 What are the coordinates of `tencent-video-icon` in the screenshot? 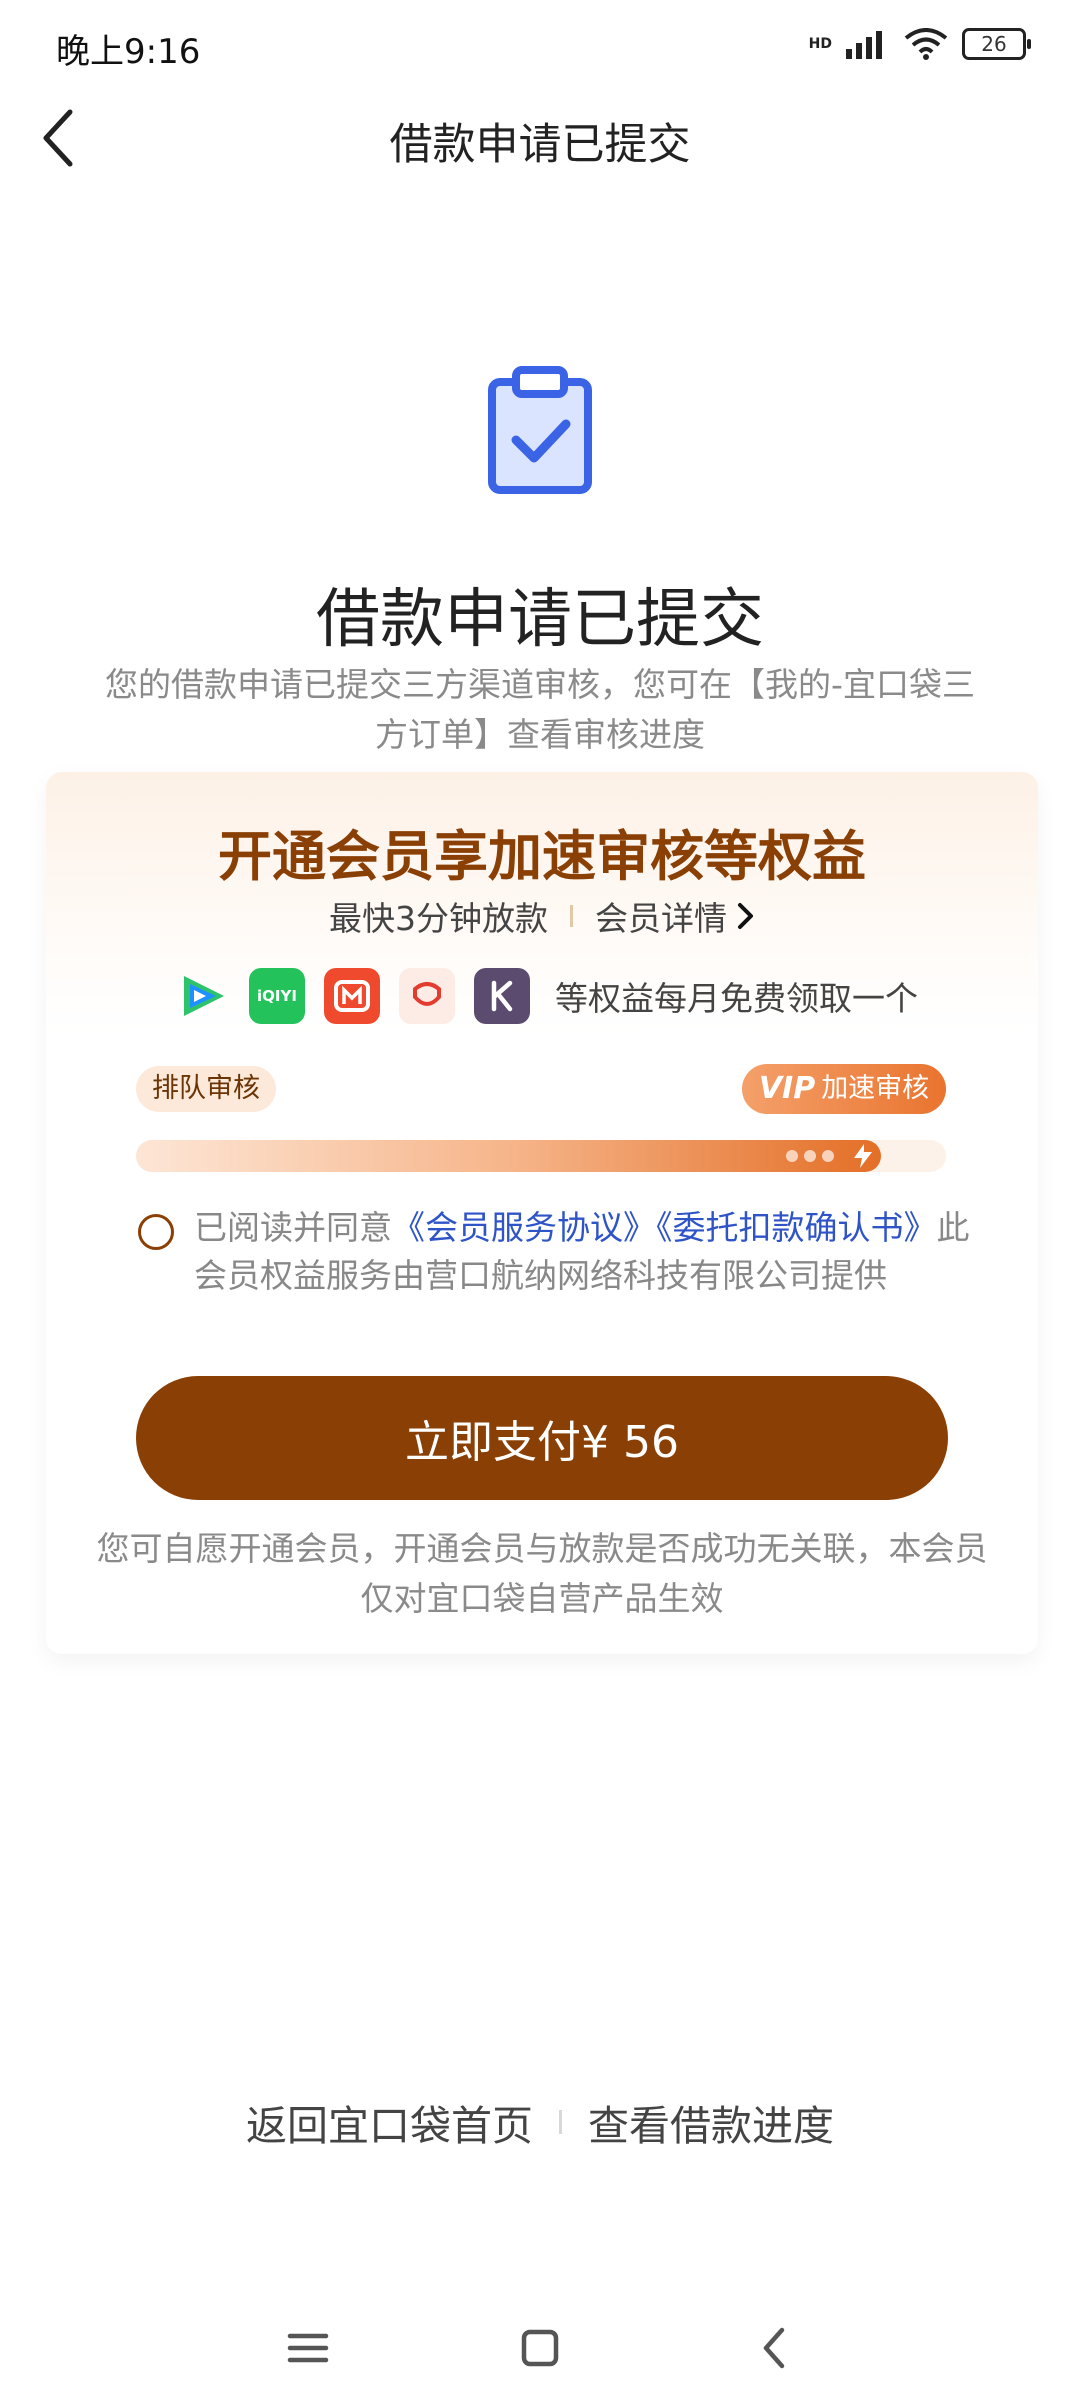 It's located at (202, 996).